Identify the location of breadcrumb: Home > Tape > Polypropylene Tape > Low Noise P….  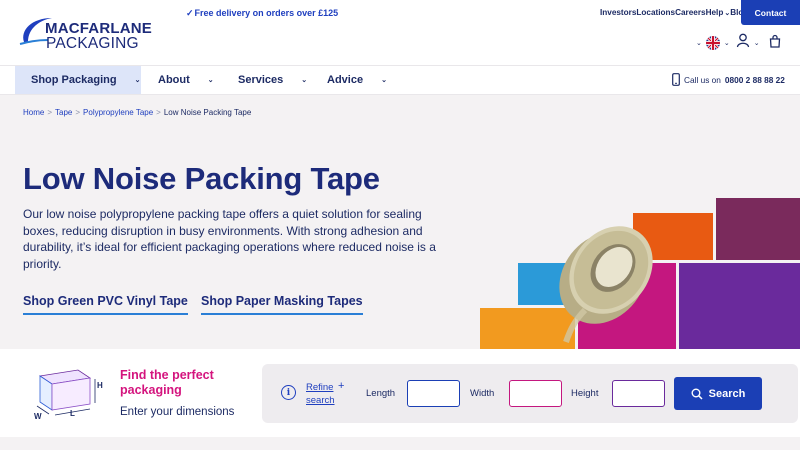
(137, 112).